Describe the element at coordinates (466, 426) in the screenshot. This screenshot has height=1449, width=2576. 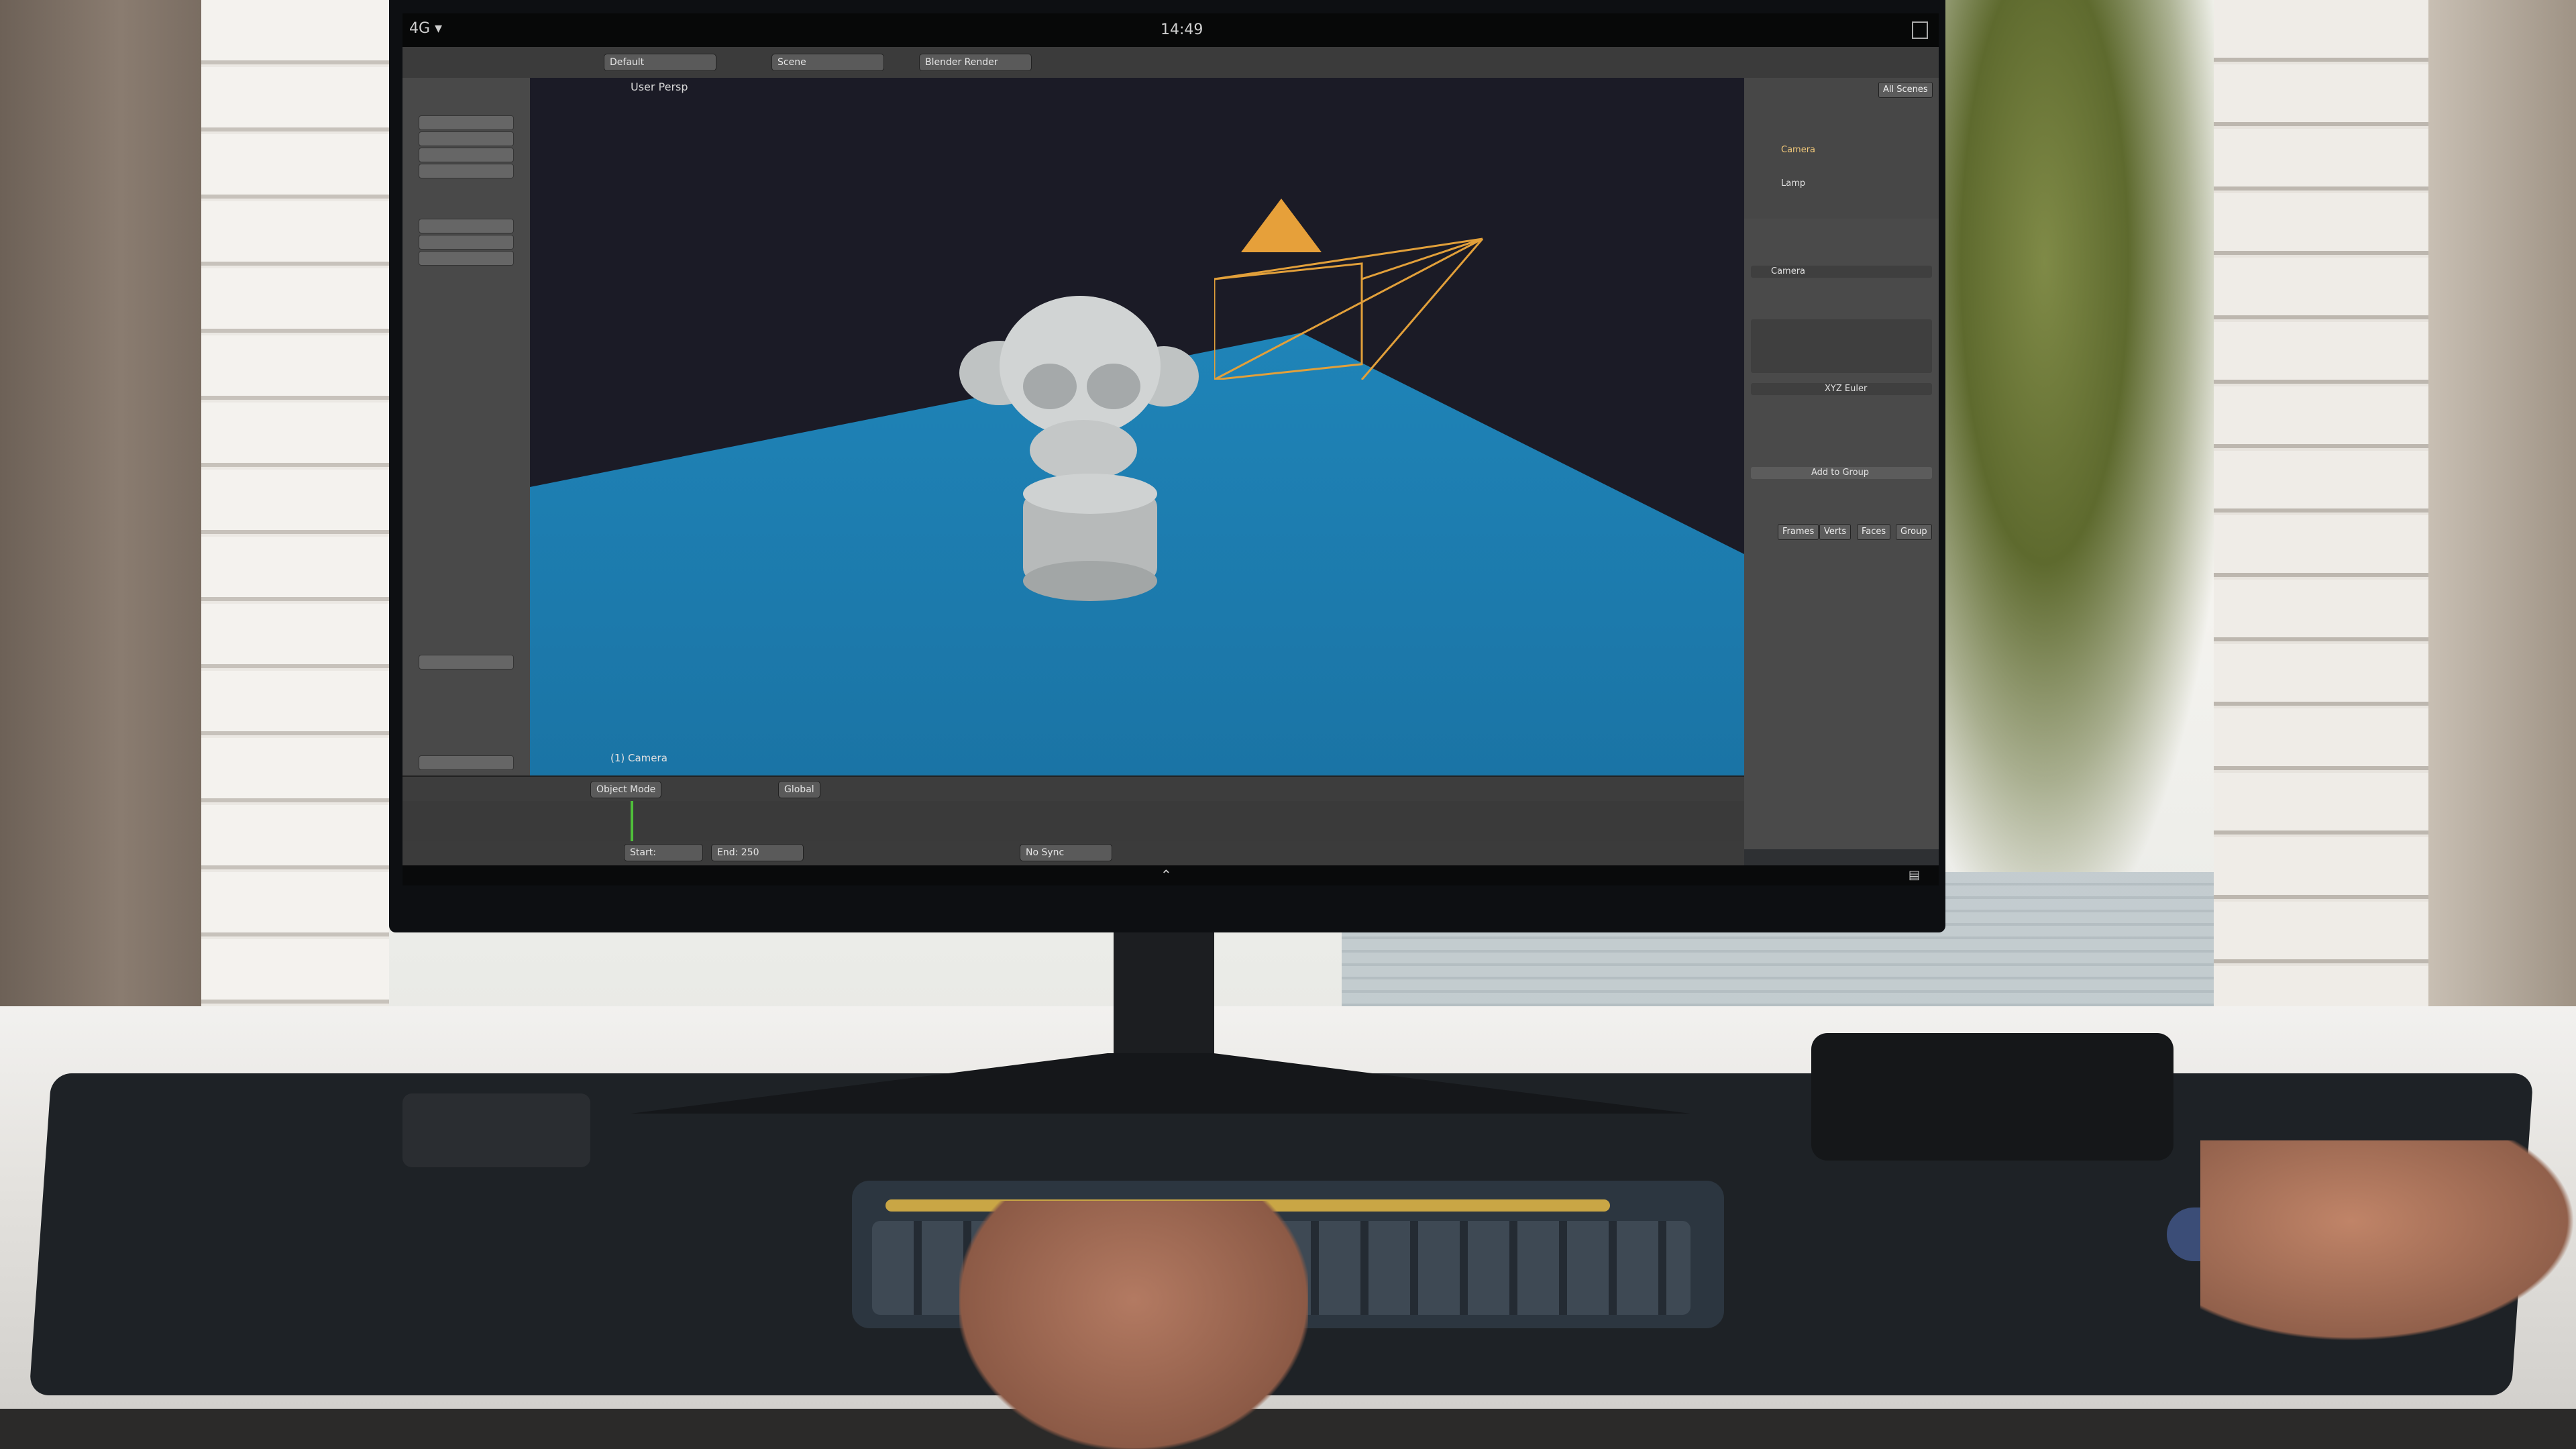
I see `tool-shelf` at that location.